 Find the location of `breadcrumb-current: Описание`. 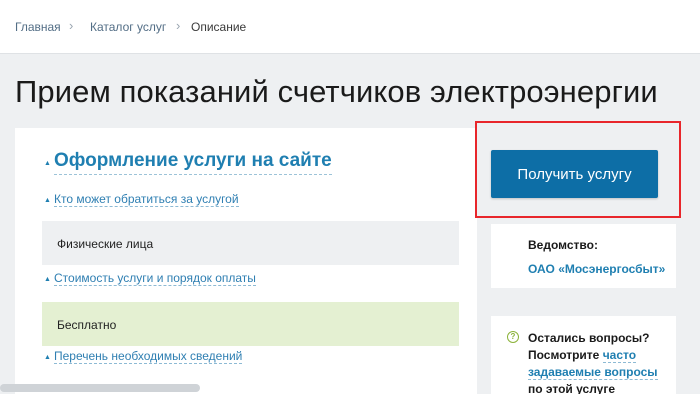

breadcrumb-current: Описание is located at coordinates (219, 27).